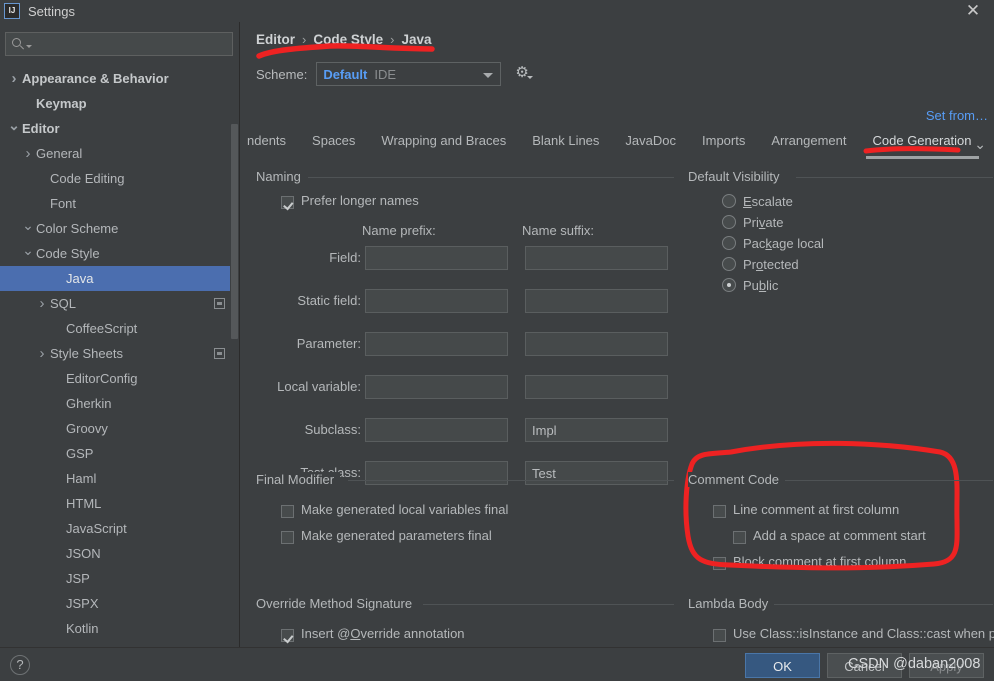 The width and height of the screenshot is (994, 681). I want to click on sidebar-item-label: Gherkin, so click(89, 403).